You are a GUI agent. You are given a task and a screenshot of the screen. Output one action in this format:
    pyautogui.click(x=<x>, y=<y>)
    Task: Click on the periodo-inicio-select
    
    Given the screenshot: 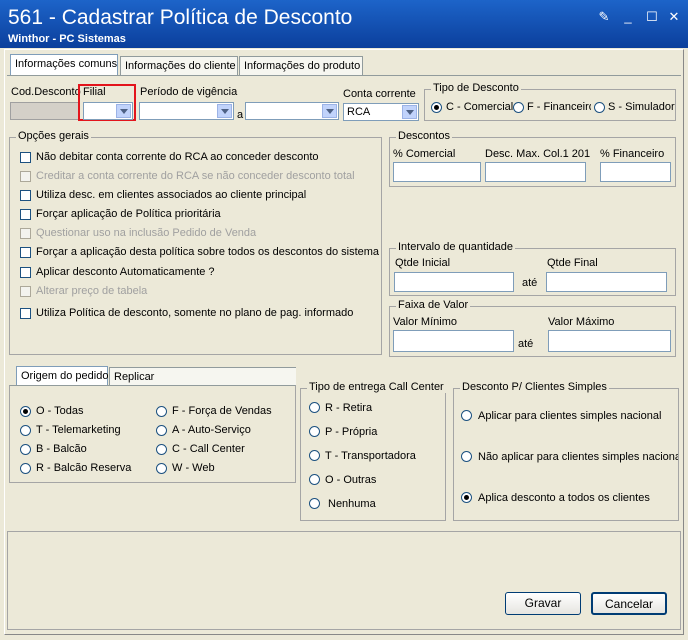 What is the action you would take?
    pyautogui.click(x=186, y=111)
    